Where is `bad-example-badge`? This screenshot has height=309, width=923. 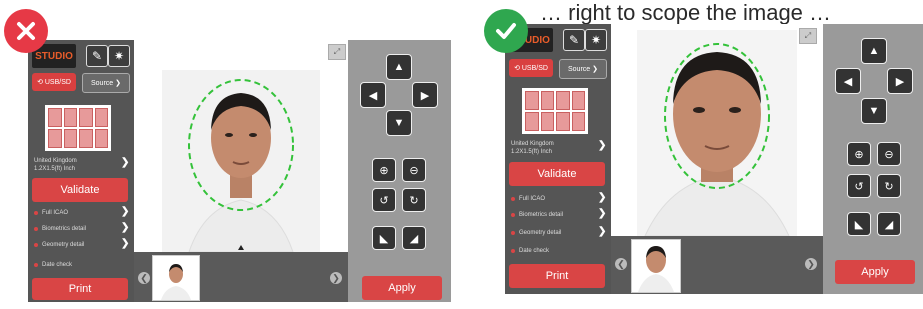
bad-example-badge is located at coordinates (26, 31).